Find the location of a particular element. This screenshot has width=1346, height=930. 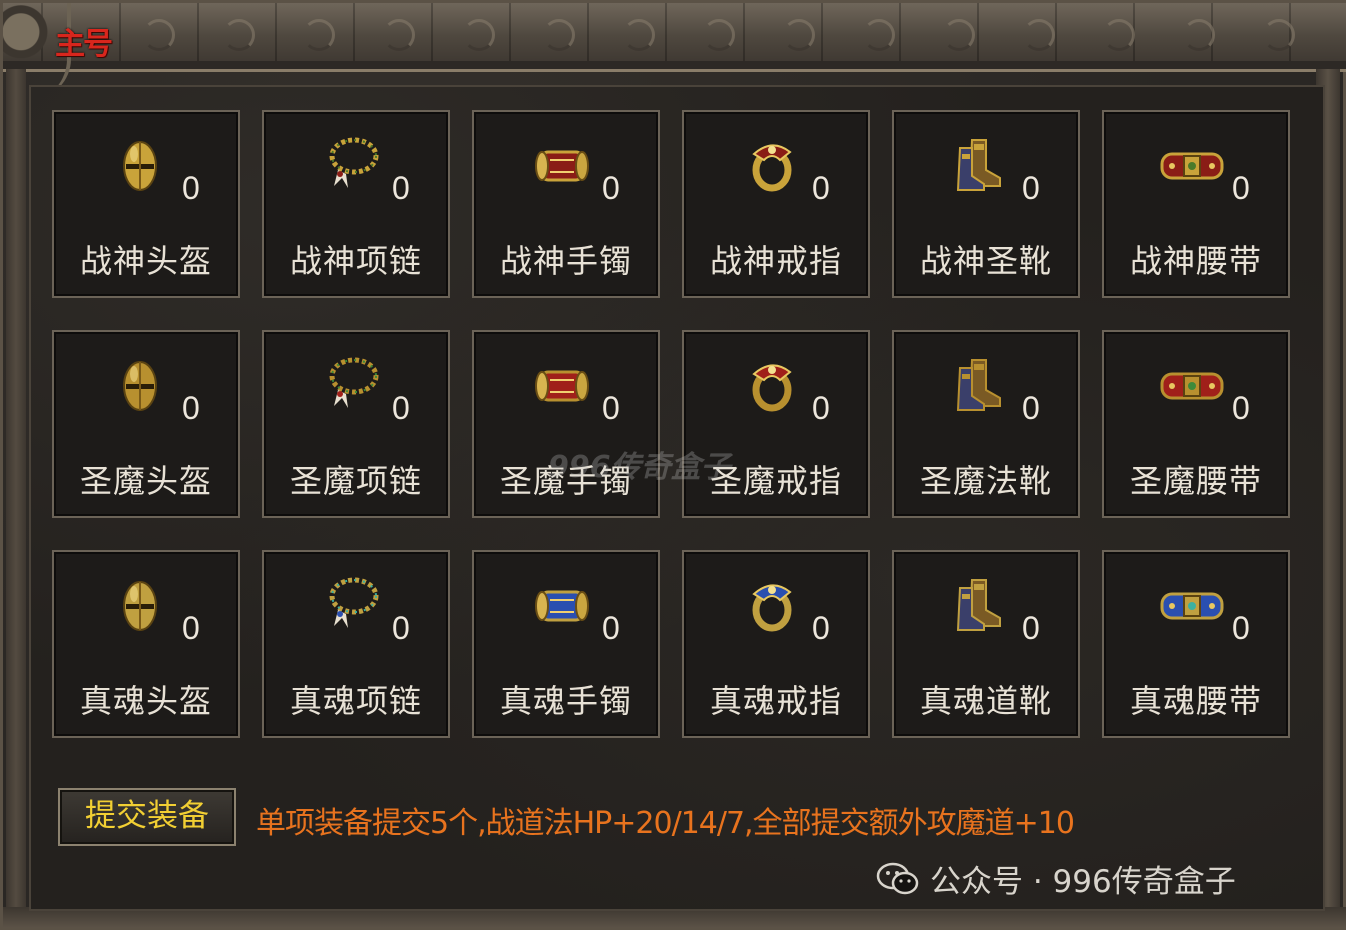

item-name: 战神戒指 is located at coordinates (775, 261).